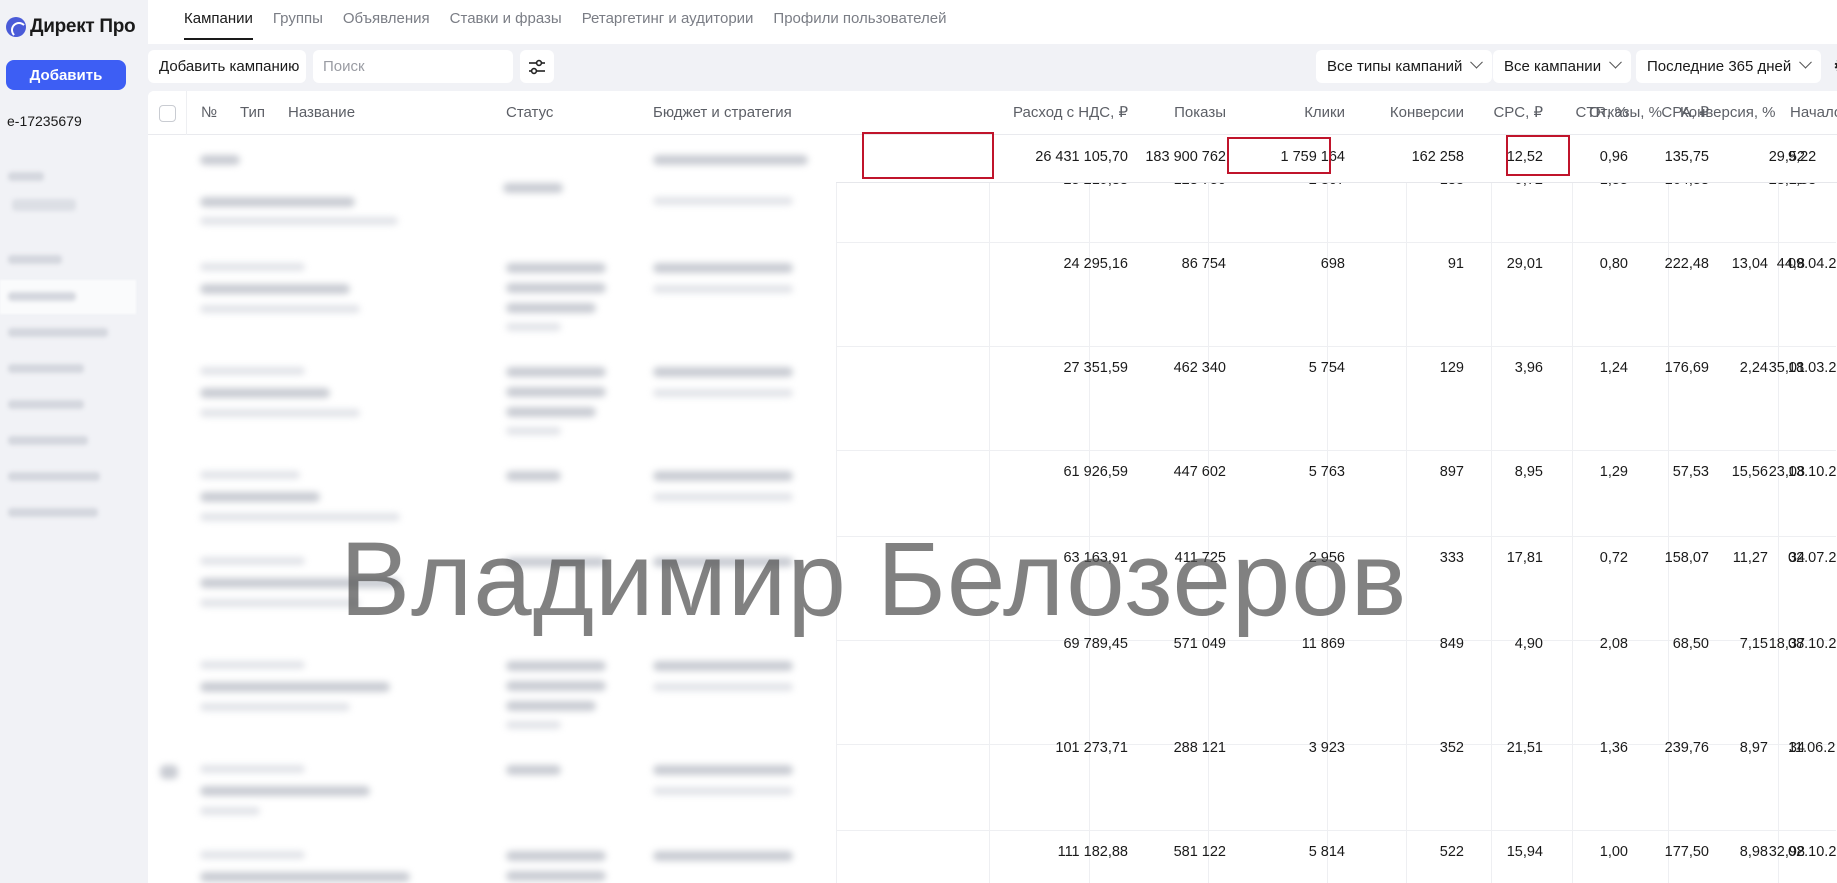 Image resolution: width=1837 pixels, height=883 pixels. Describe the element at coordinates (859, 20) in the screenshot. I see `tab-user-profiles: Профили пользователей` at that location.